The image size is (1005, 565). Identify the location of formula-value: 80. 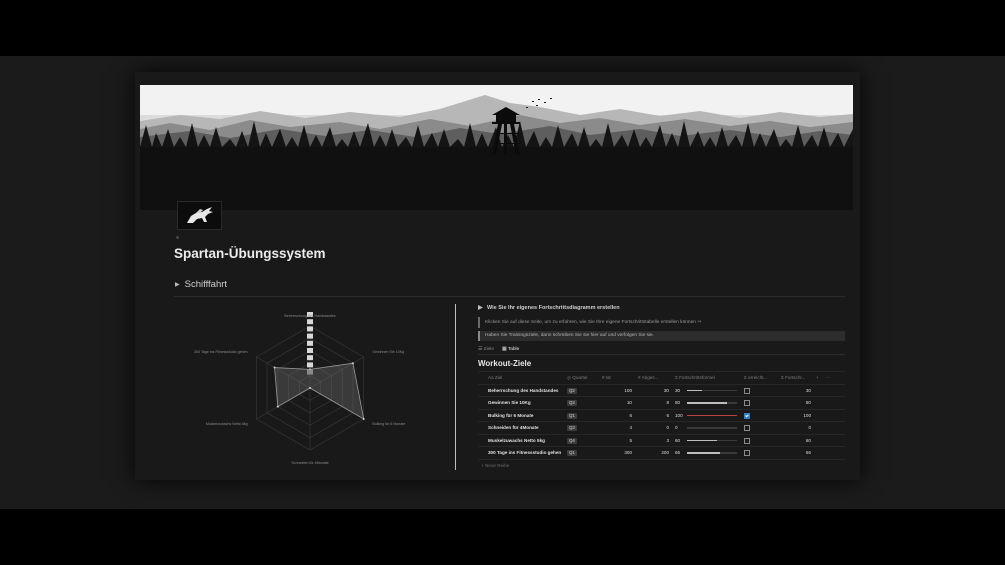
(678, 402).